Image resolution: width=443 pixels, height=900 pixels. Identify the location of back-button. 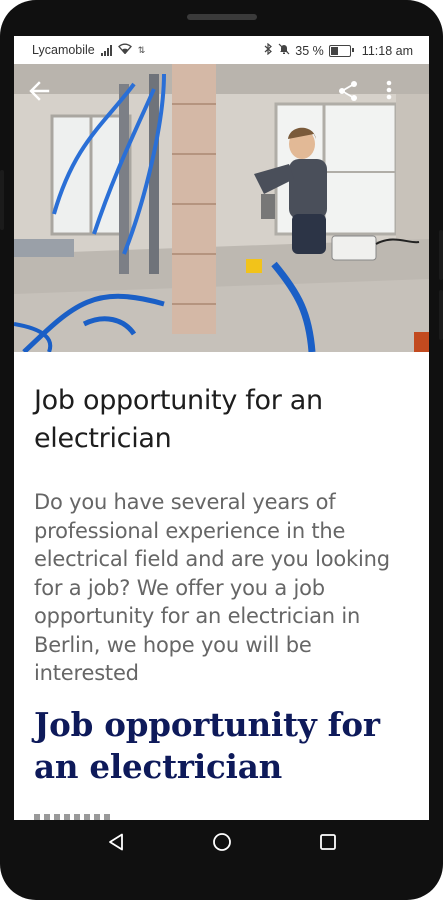
(46, 98).